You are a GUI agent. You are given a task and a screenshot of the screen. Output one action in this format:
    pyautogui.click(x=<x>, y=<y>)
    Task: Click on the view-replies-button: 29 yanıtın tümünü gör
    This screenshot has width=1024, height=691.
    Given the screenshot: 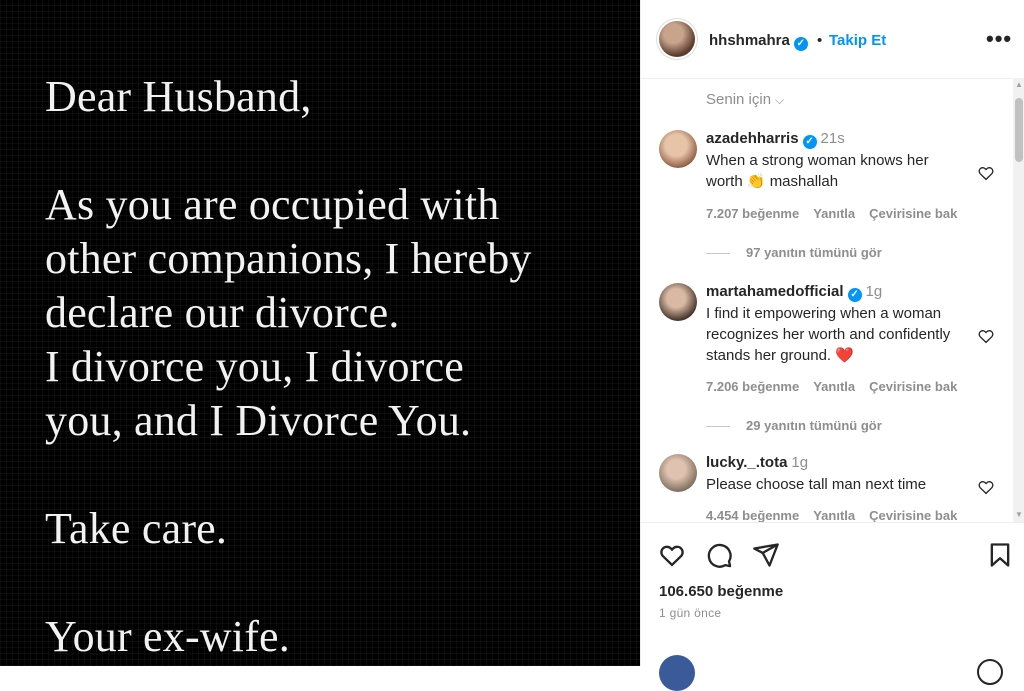 What is the action you would take?
    pyautogui.click(x=794, y=425)
    